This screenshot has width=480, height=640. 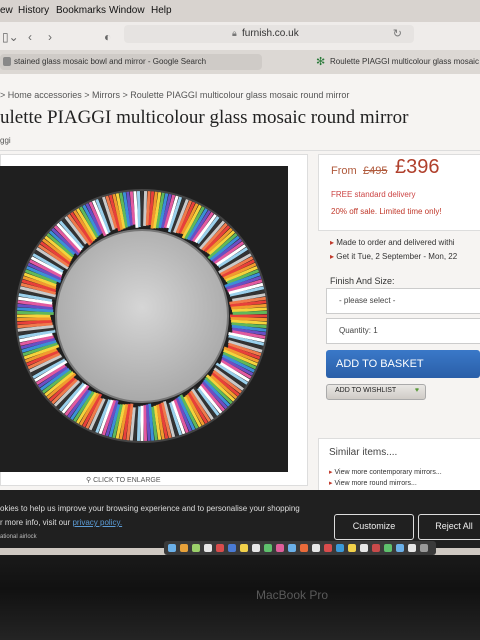 What do you see at coordinates (30, 37) in the screenshot?
I see `back-arrow-icon: ‹` at bounding box center [30, 37].